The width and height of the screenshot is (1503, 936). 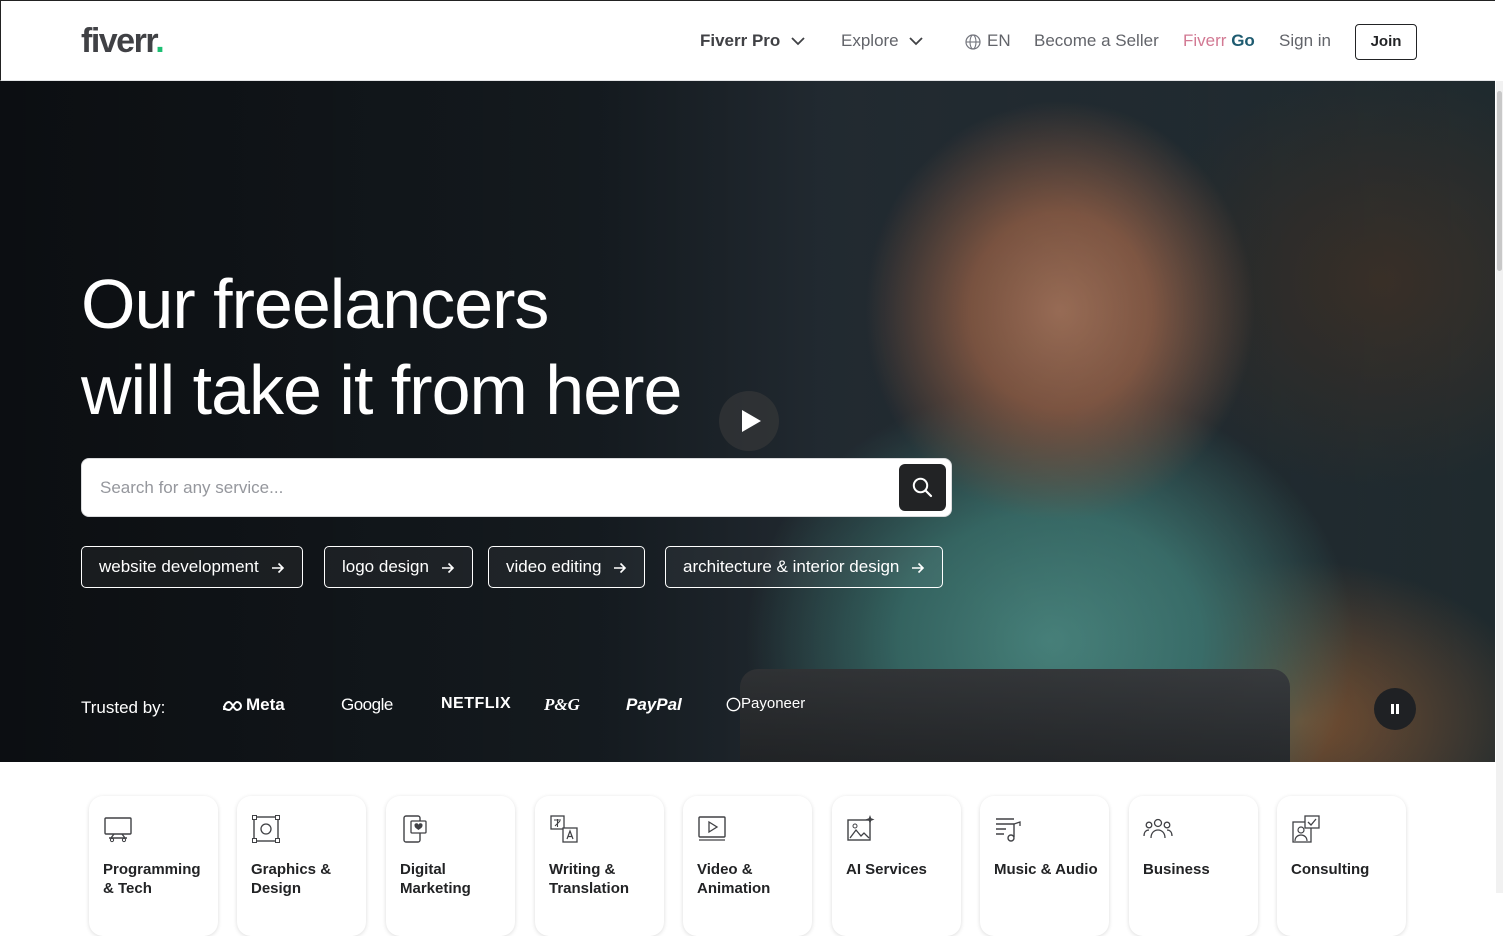 What do you see at coordinates (554, 566) in the screenshot?
I see `chip-label: video editing` at bounding box center [554, 566].